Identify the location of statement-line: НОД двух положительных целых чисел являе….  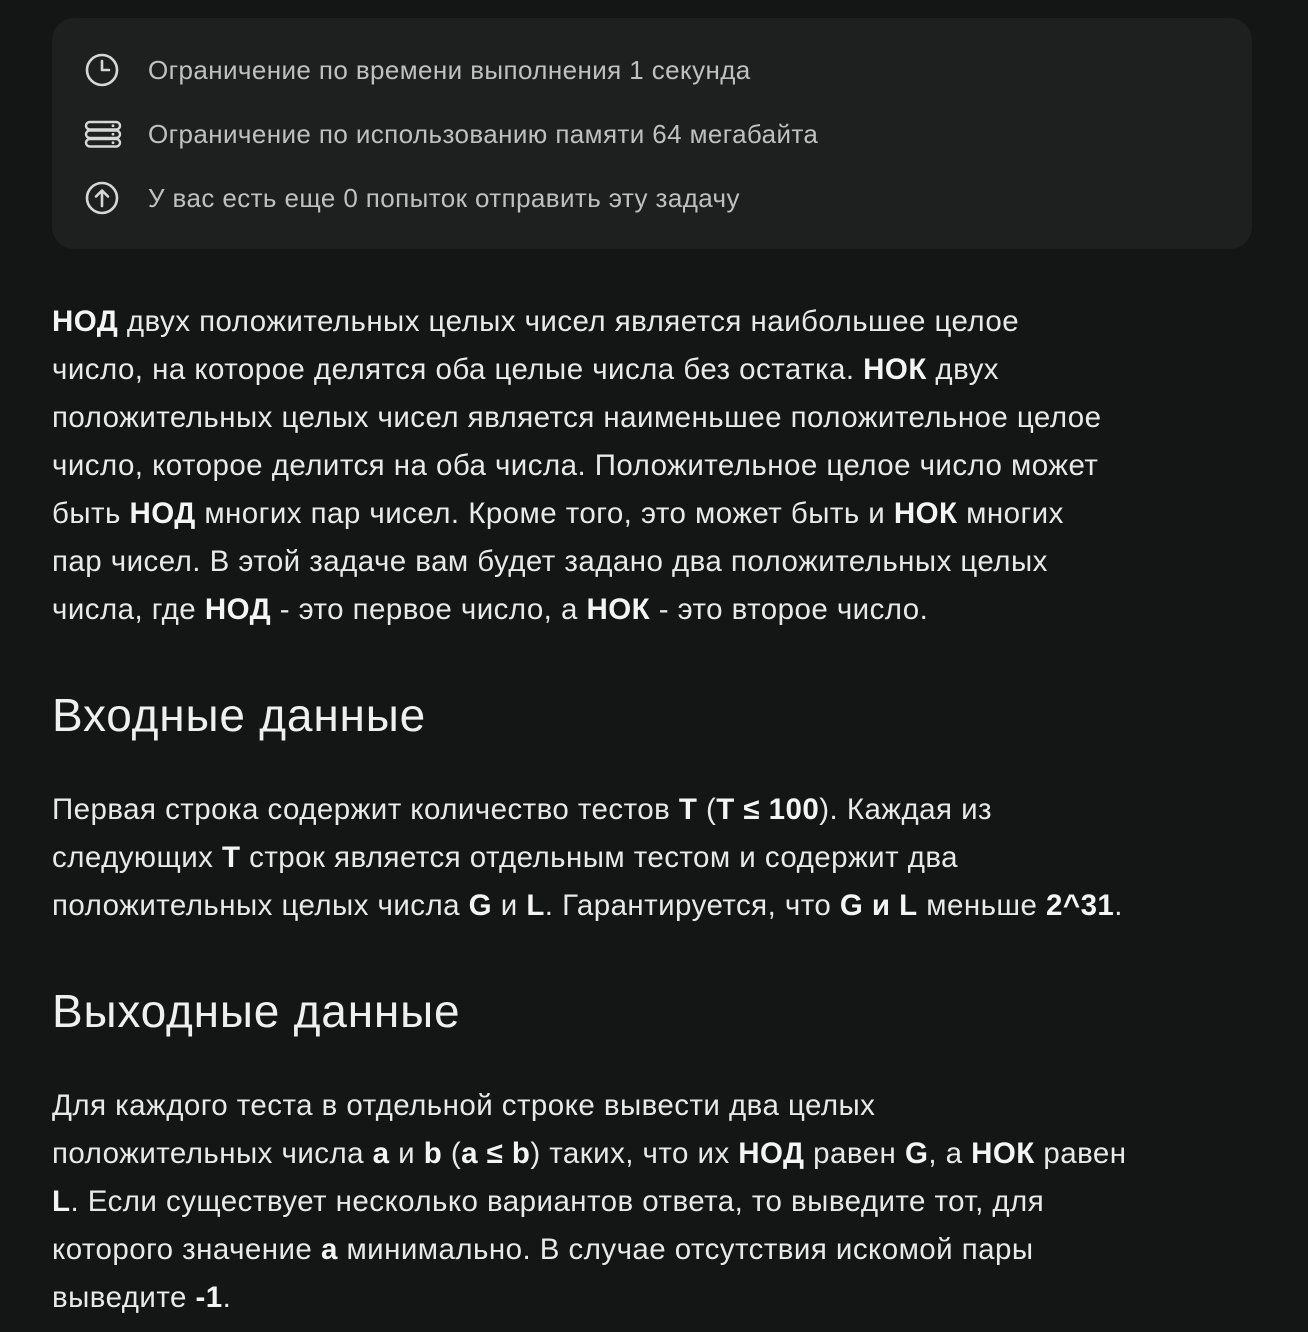
(536, 321).